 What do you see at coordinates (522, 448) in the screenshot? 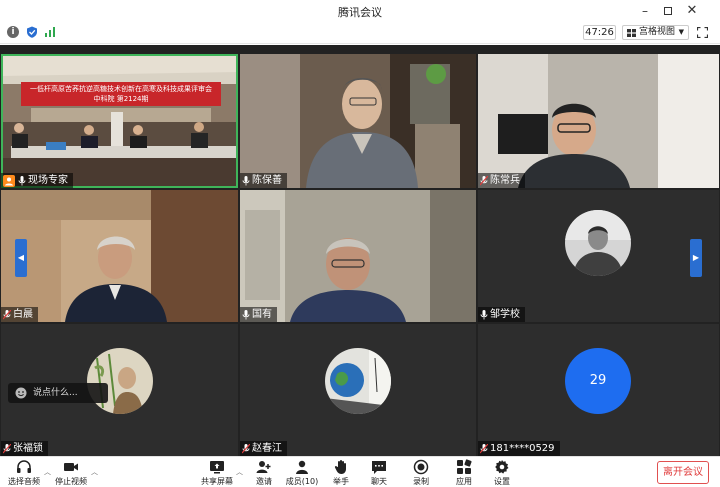
I see `participant-name: 181****0529` at bounding box center [522, 448].